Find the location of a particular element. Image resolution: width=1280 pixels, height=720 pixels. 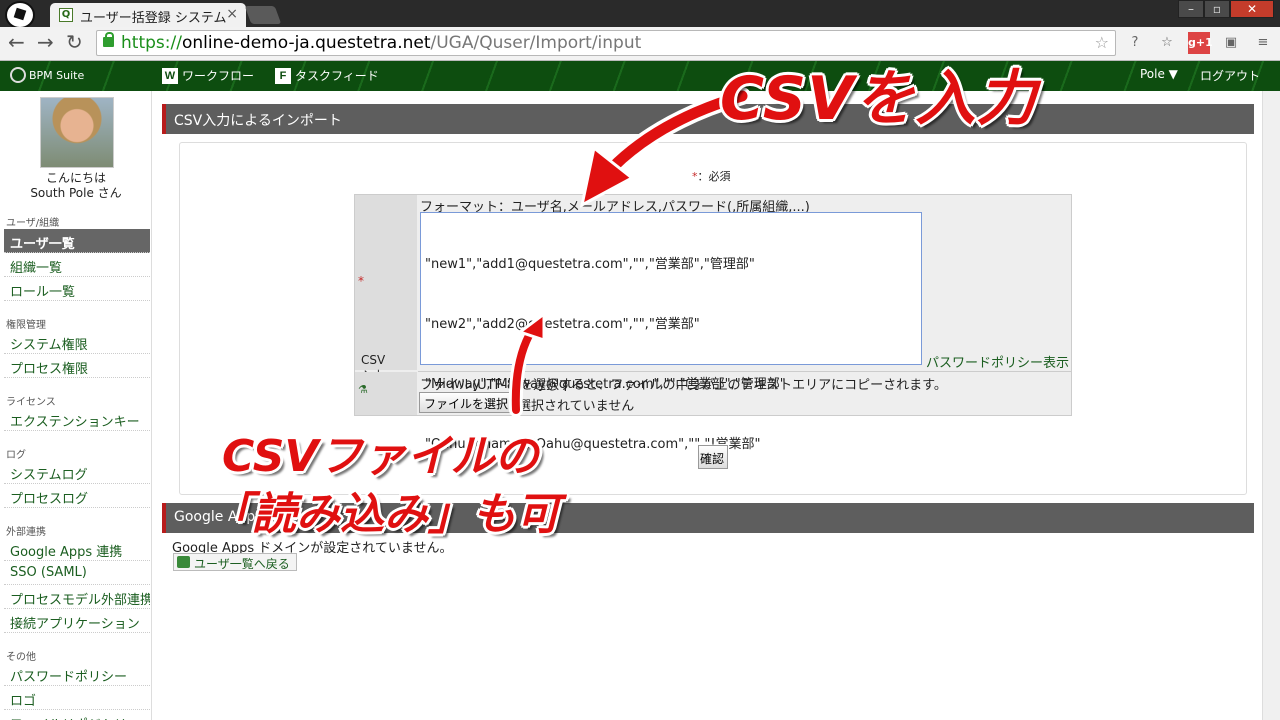

close-tab-icon: × is located at coordinates (232, 14).